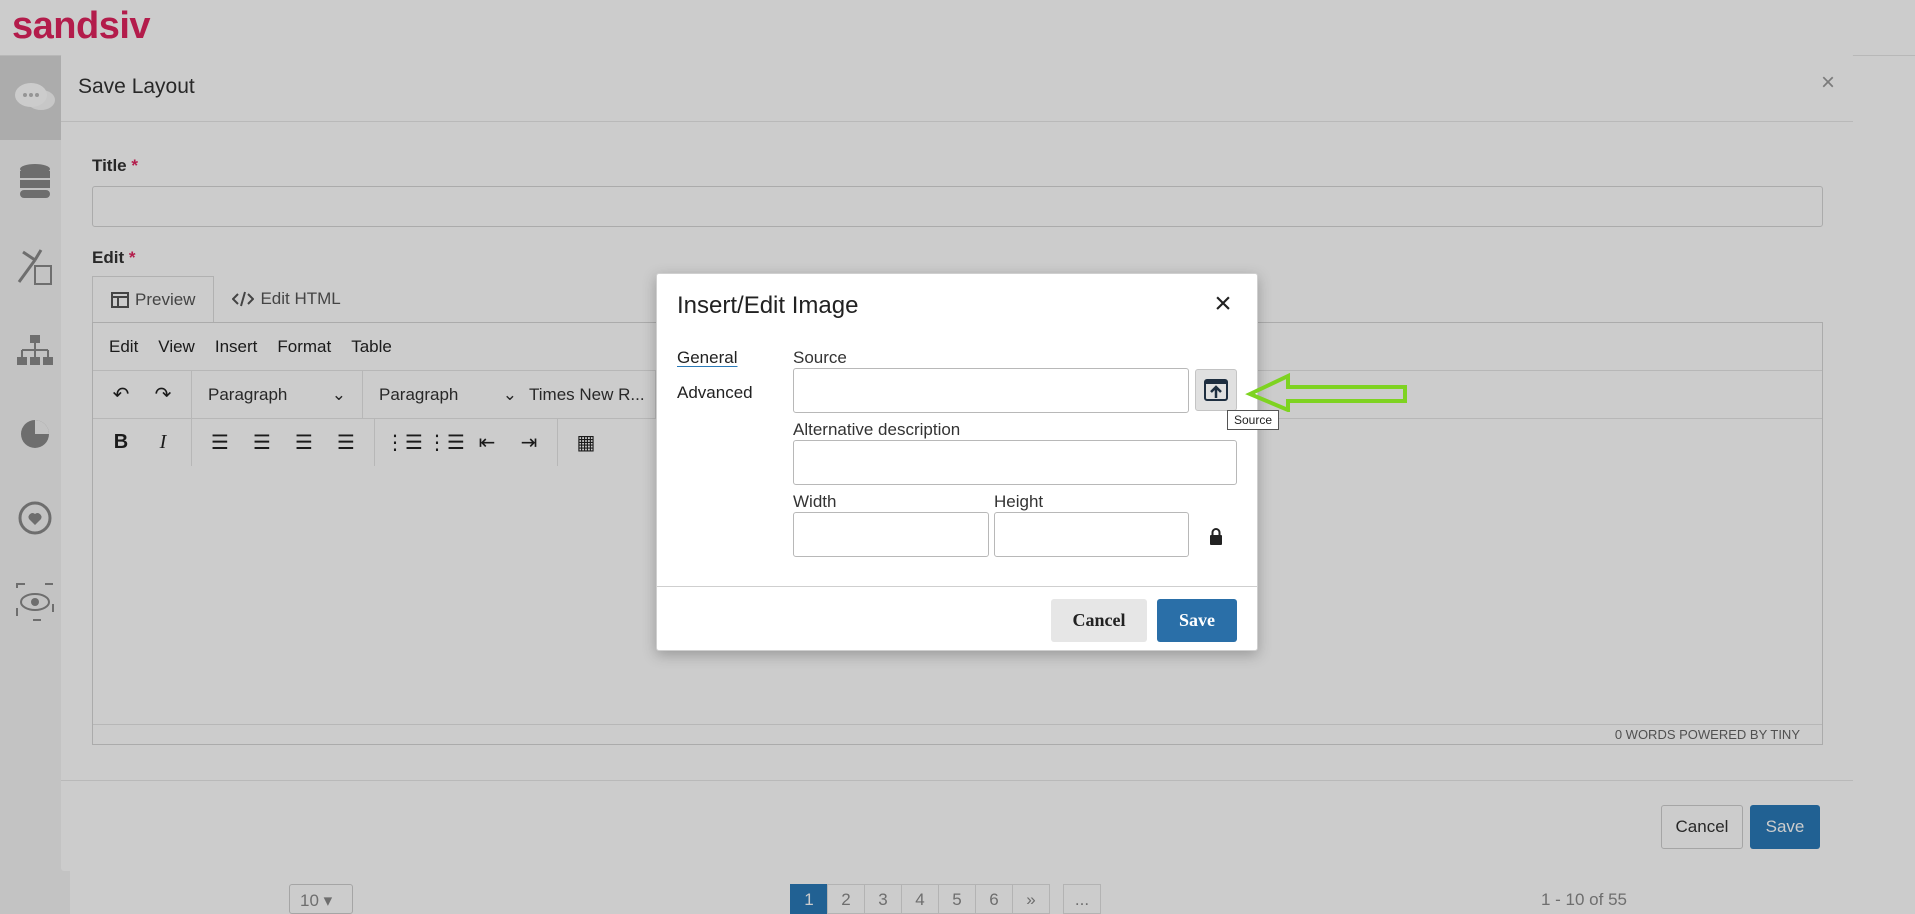 This screenshot has width=1915, height=914. What do you see at coordinates (891, 534) in the screenshot?
I see `width-input` at bounding box center [891, 534].